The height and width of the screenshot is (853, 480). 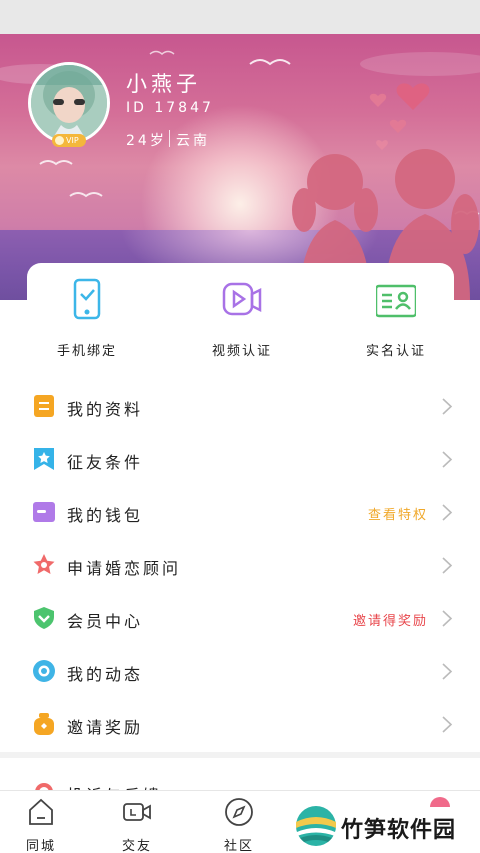 What do you see at coordinates (399, 830) in the screenshot?
I see `watermark-text: 竹笋软件园` at bounding box center [399, 830].